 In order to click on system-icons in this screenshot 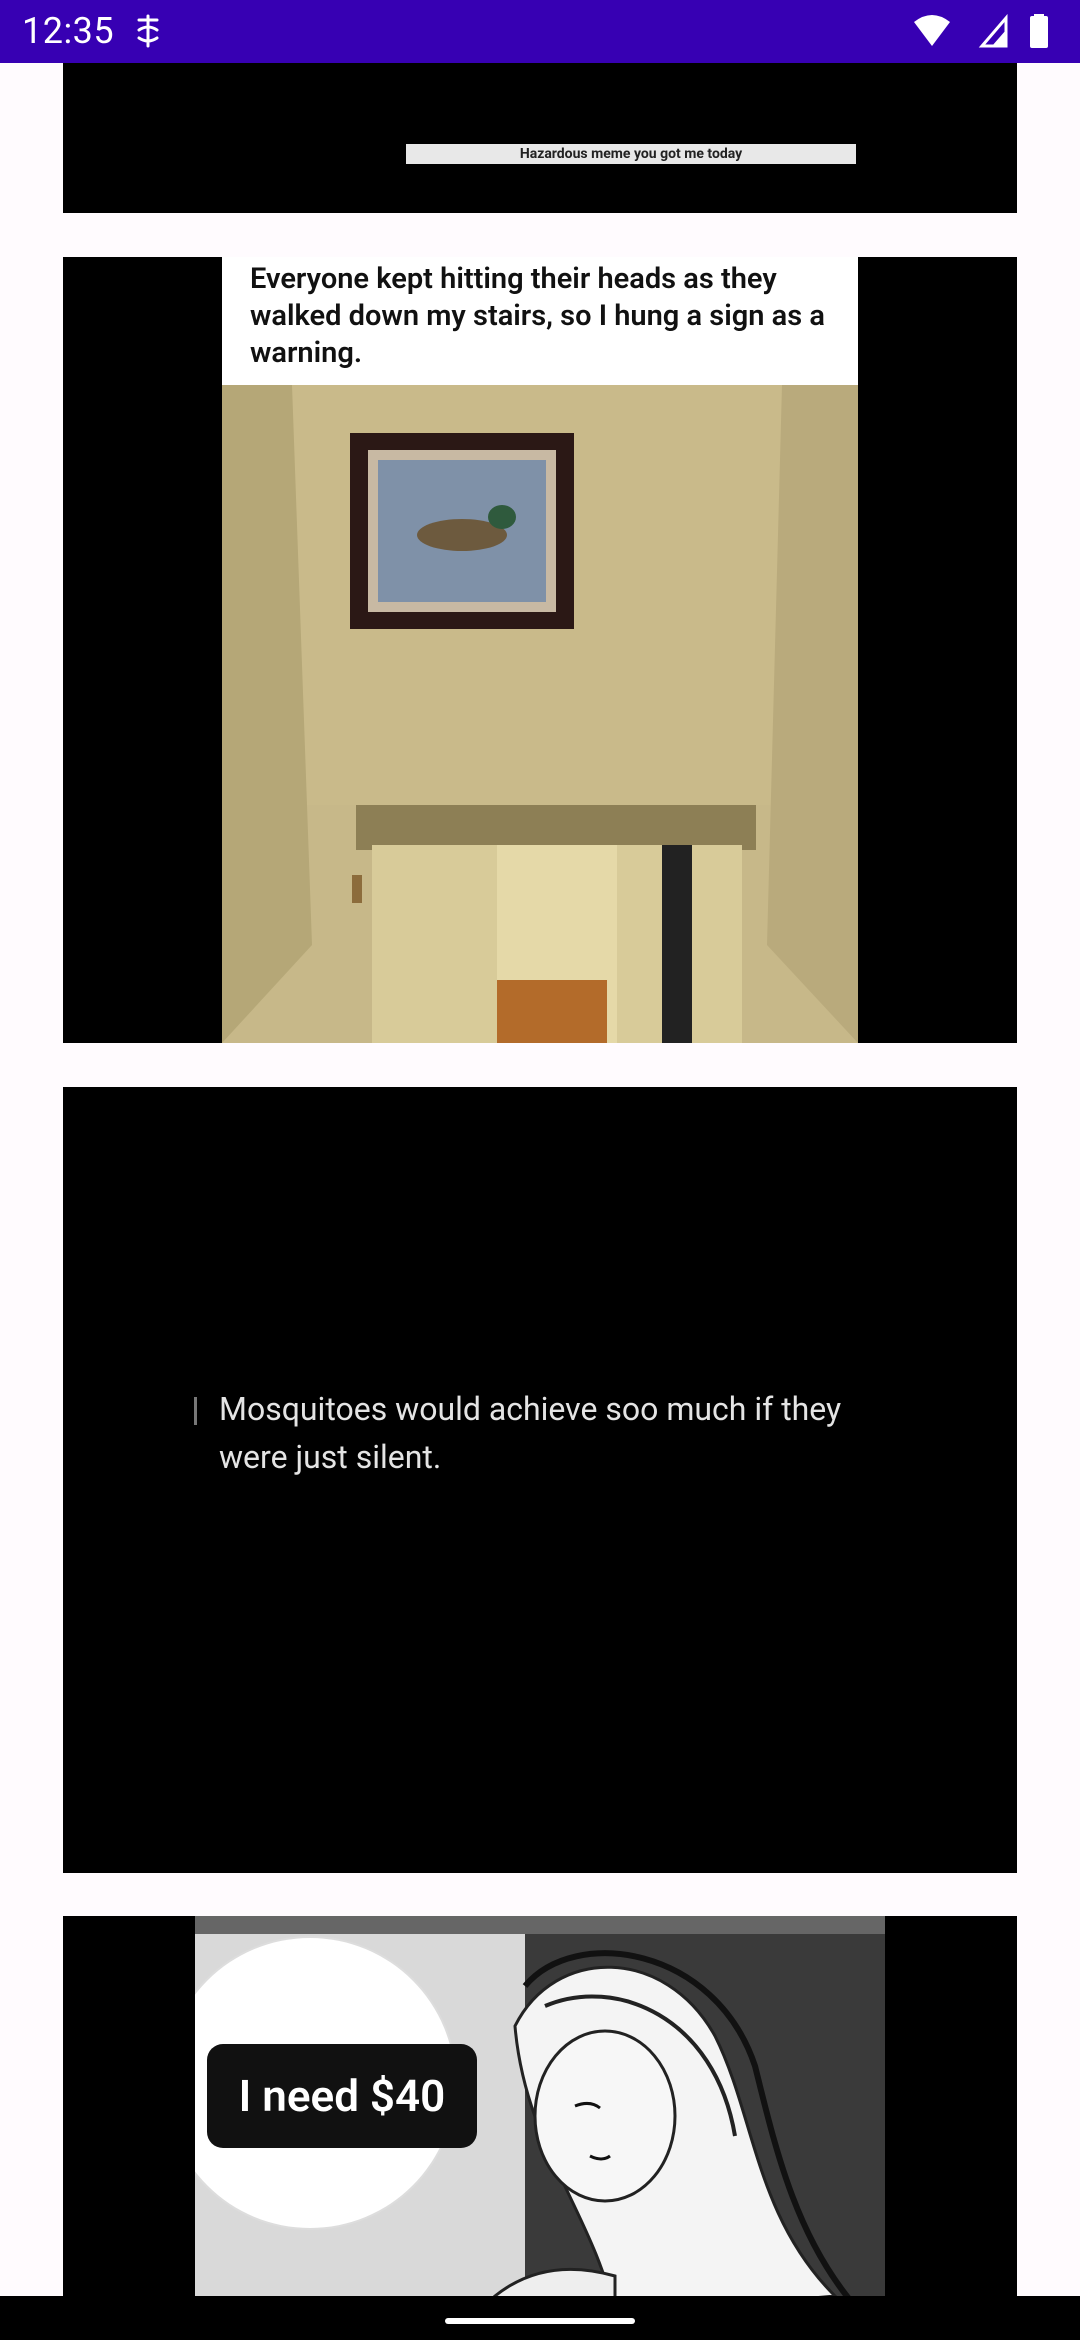, I will do `click(981, 31)`.